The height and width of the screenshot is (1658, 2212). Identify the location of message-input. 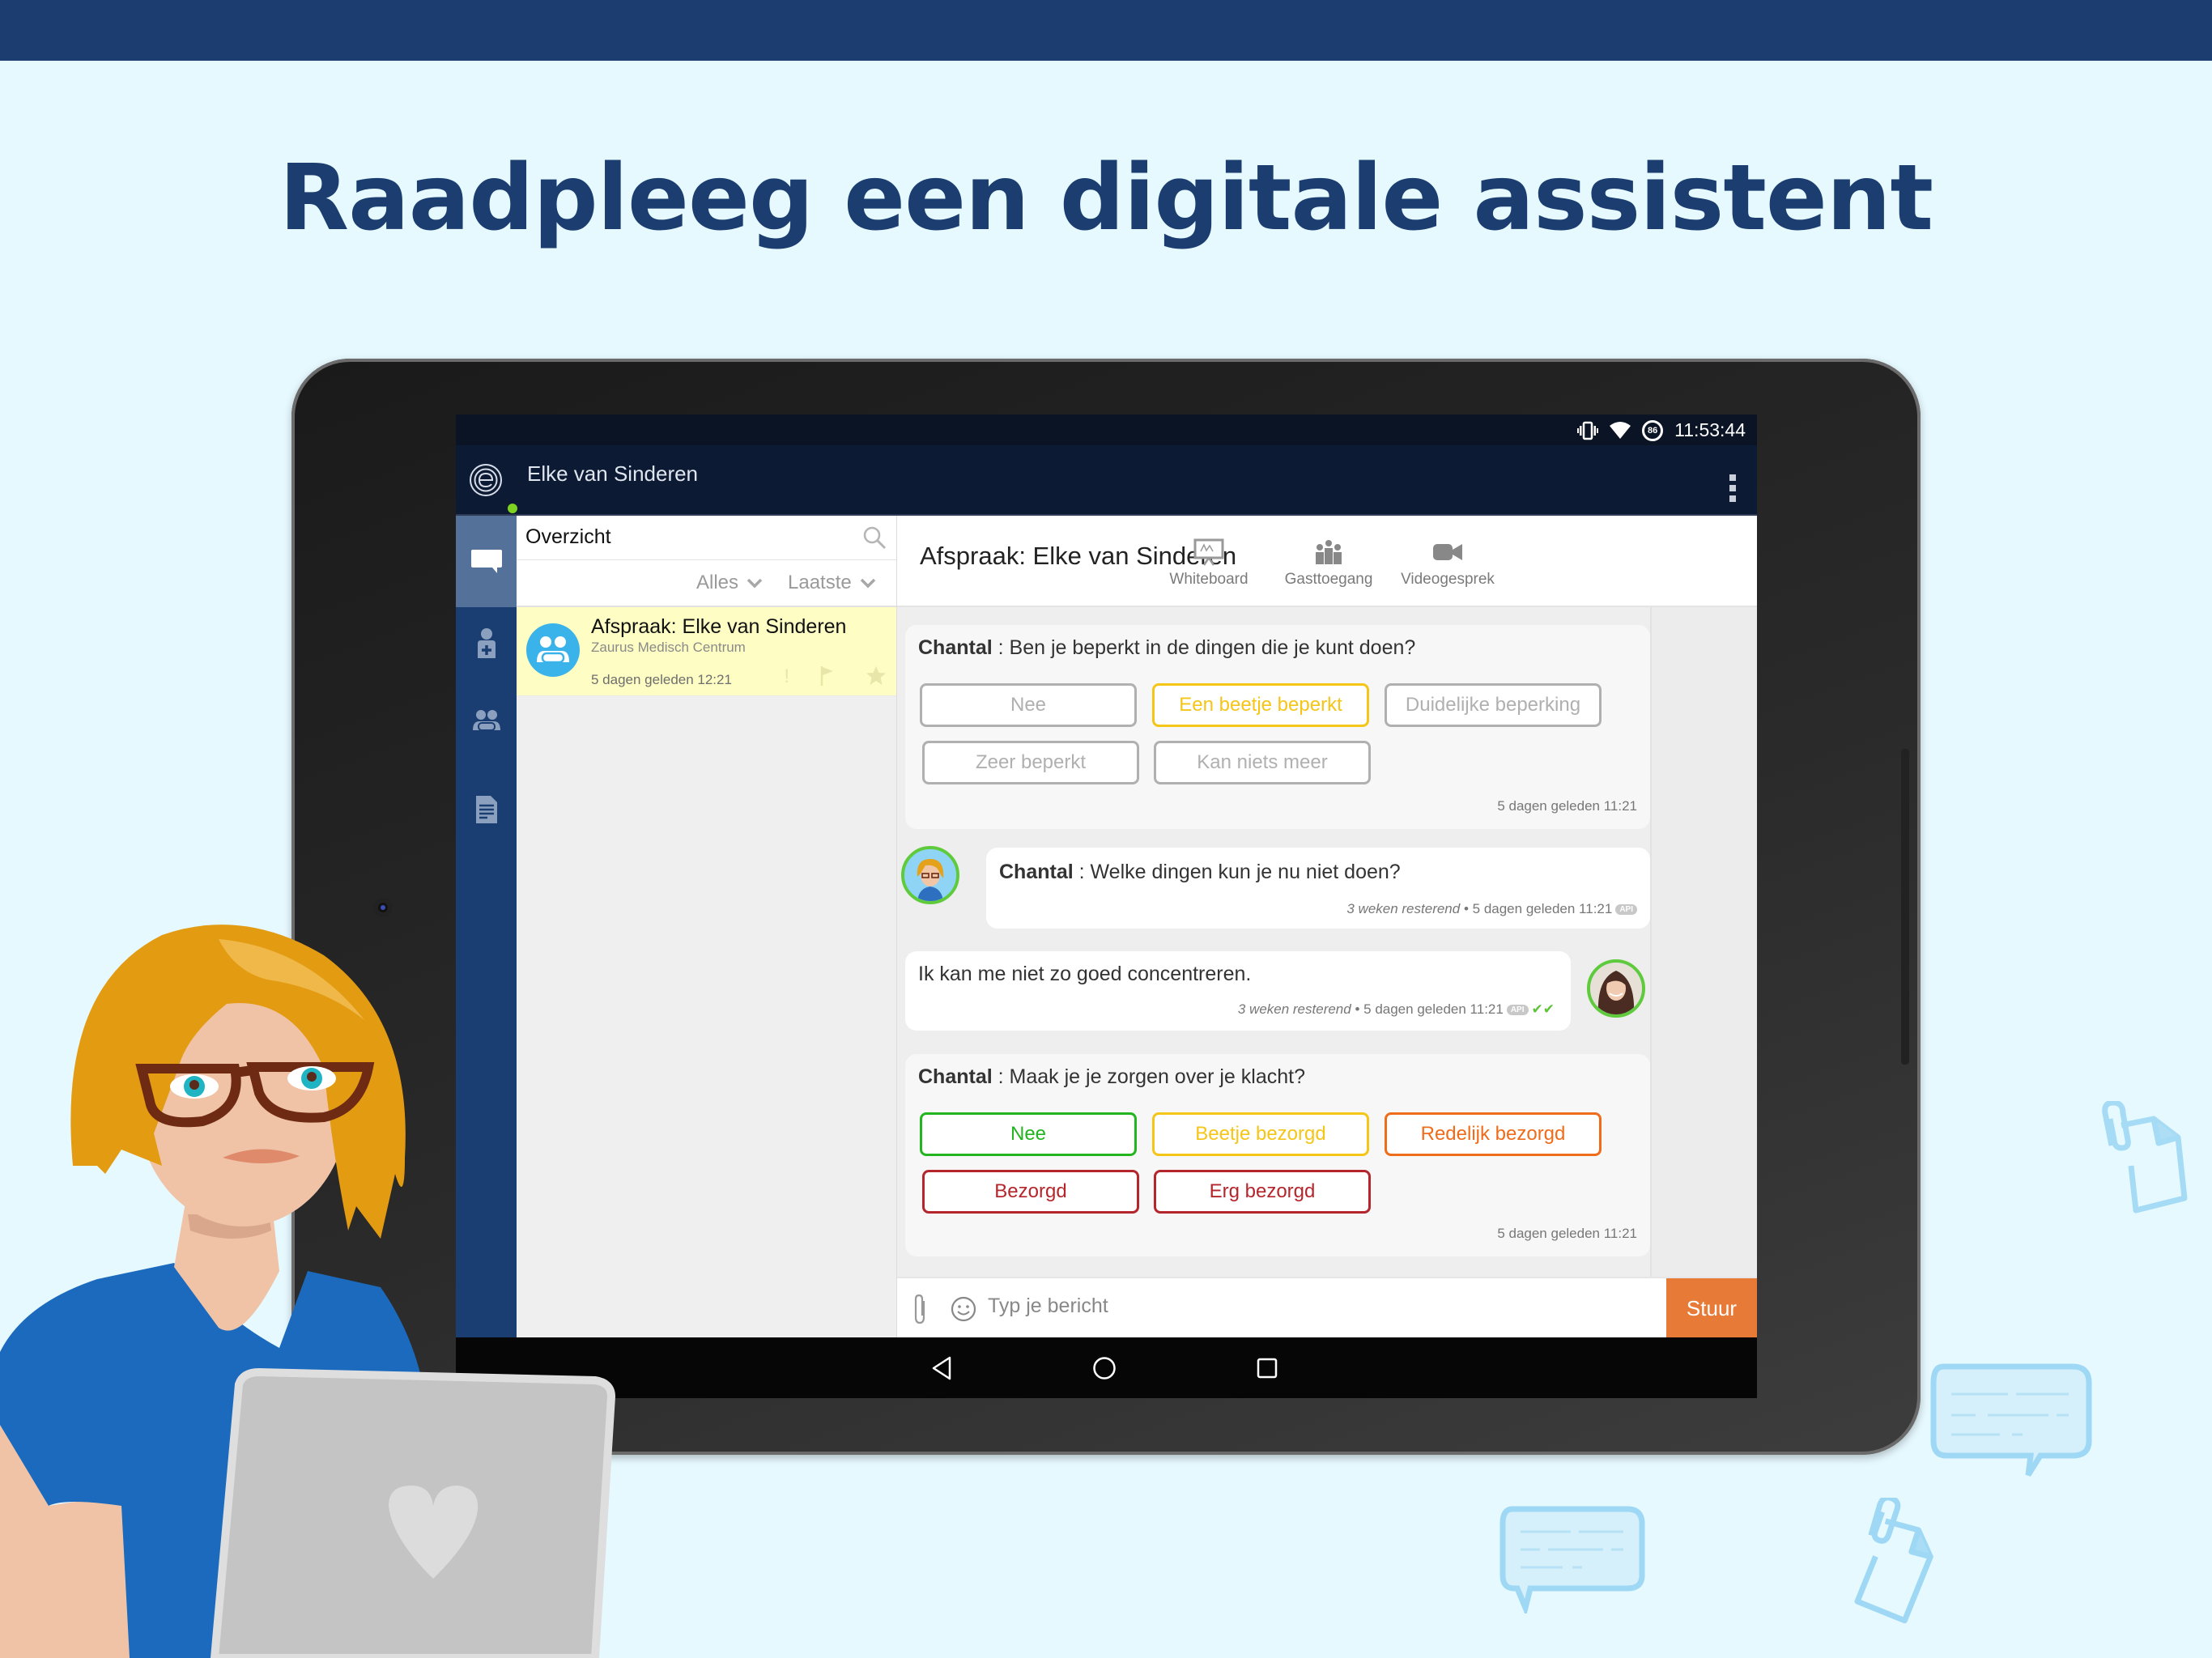
(1272, 1306).